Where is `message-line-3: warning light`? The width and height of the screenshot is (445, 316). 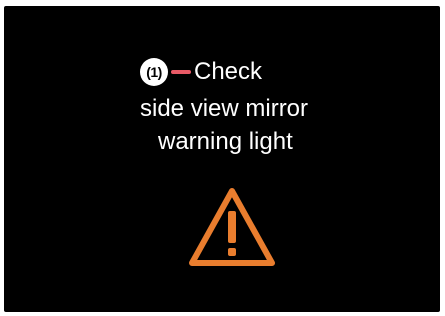 message-line-3: warning light is located at coordinates (225, 141).